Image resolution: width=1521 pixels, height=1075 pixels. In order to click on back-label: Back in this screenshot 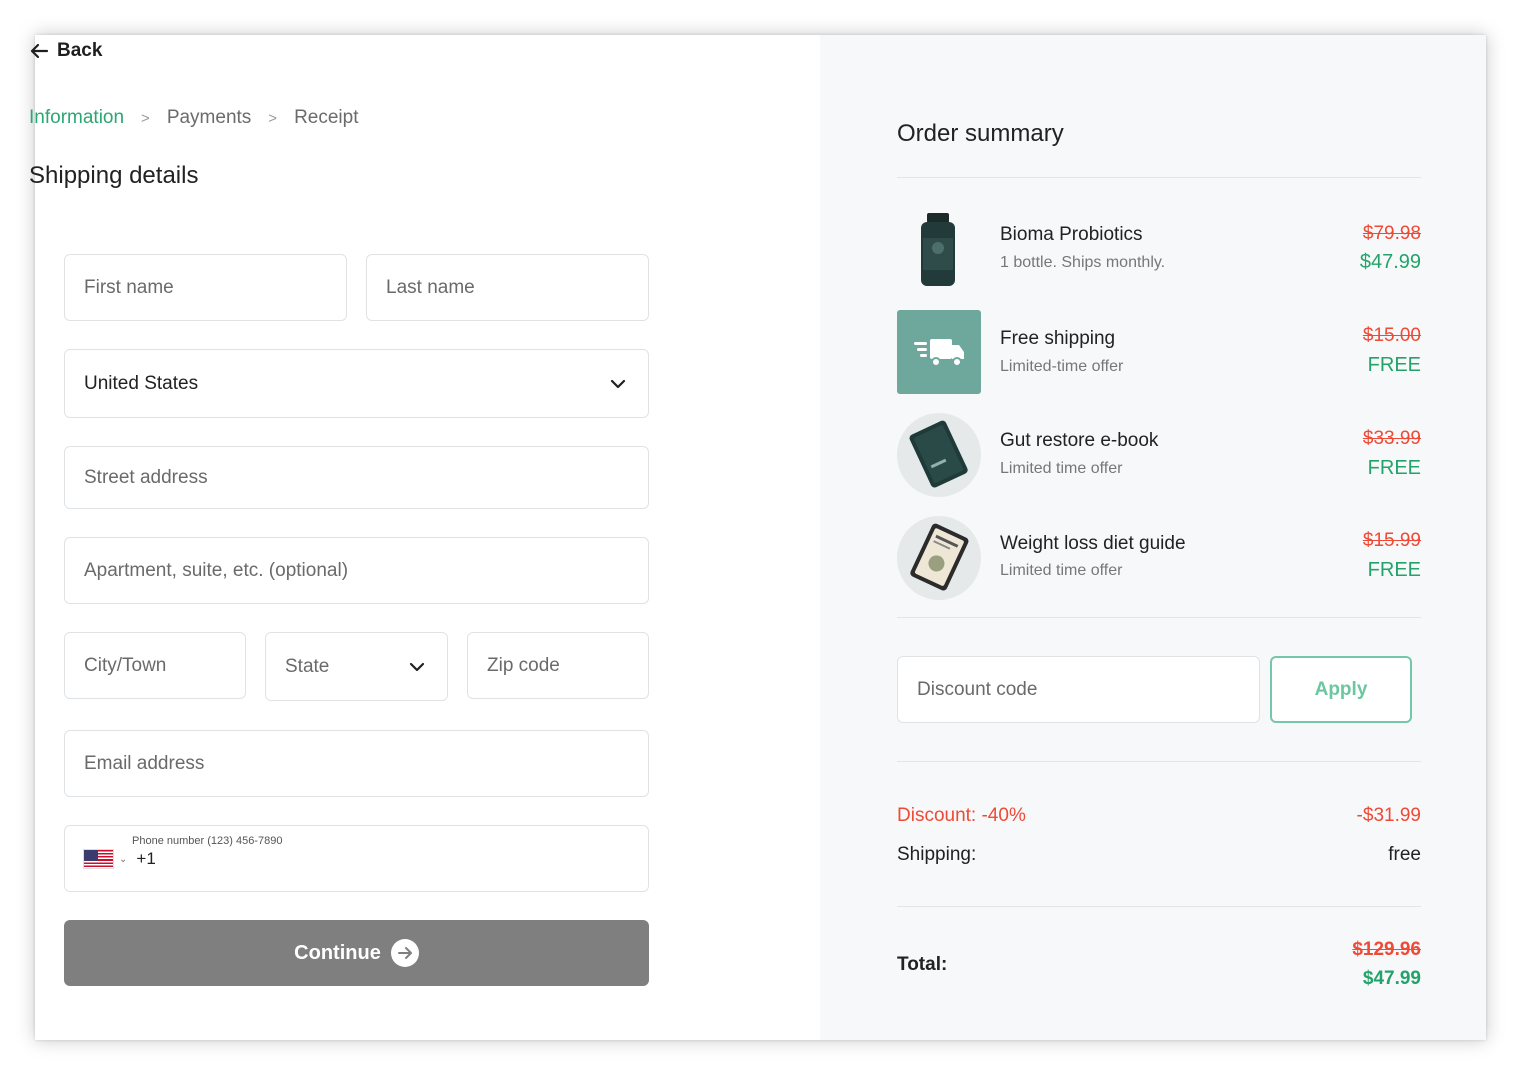, I will do `click(80, 50)`.